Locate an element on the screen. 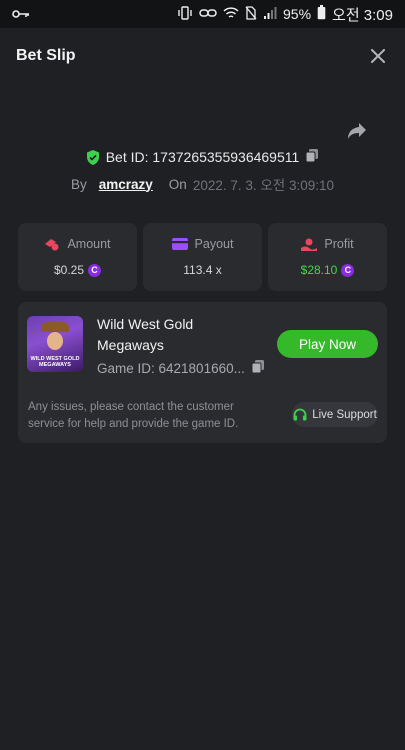 The image size is (405, 750). stat-profit: Profit $28.10 C is located at coordinates (327, 257).